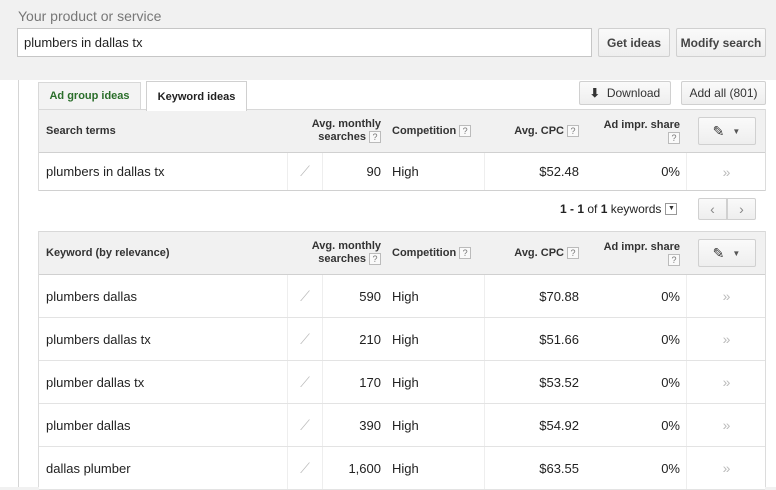 The height and width of the screenshot is (490, 776). I want to click on download-arrow-icon: ⬇, so click(594, 93).